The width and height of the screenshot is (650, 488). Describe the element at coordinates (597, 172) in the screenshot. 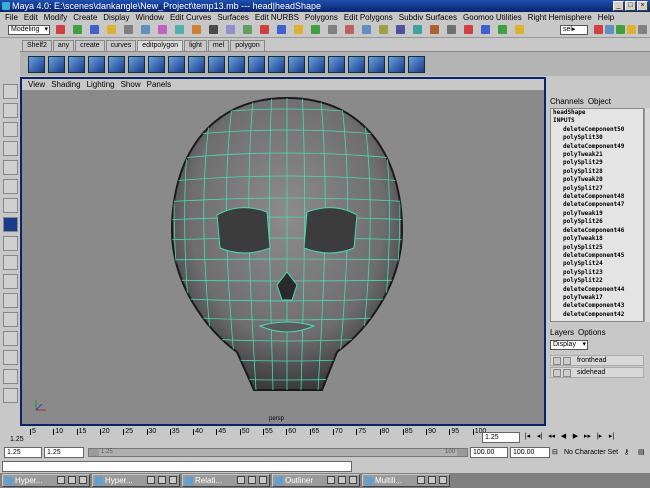

I see `input-node: polySplit28` at that location.